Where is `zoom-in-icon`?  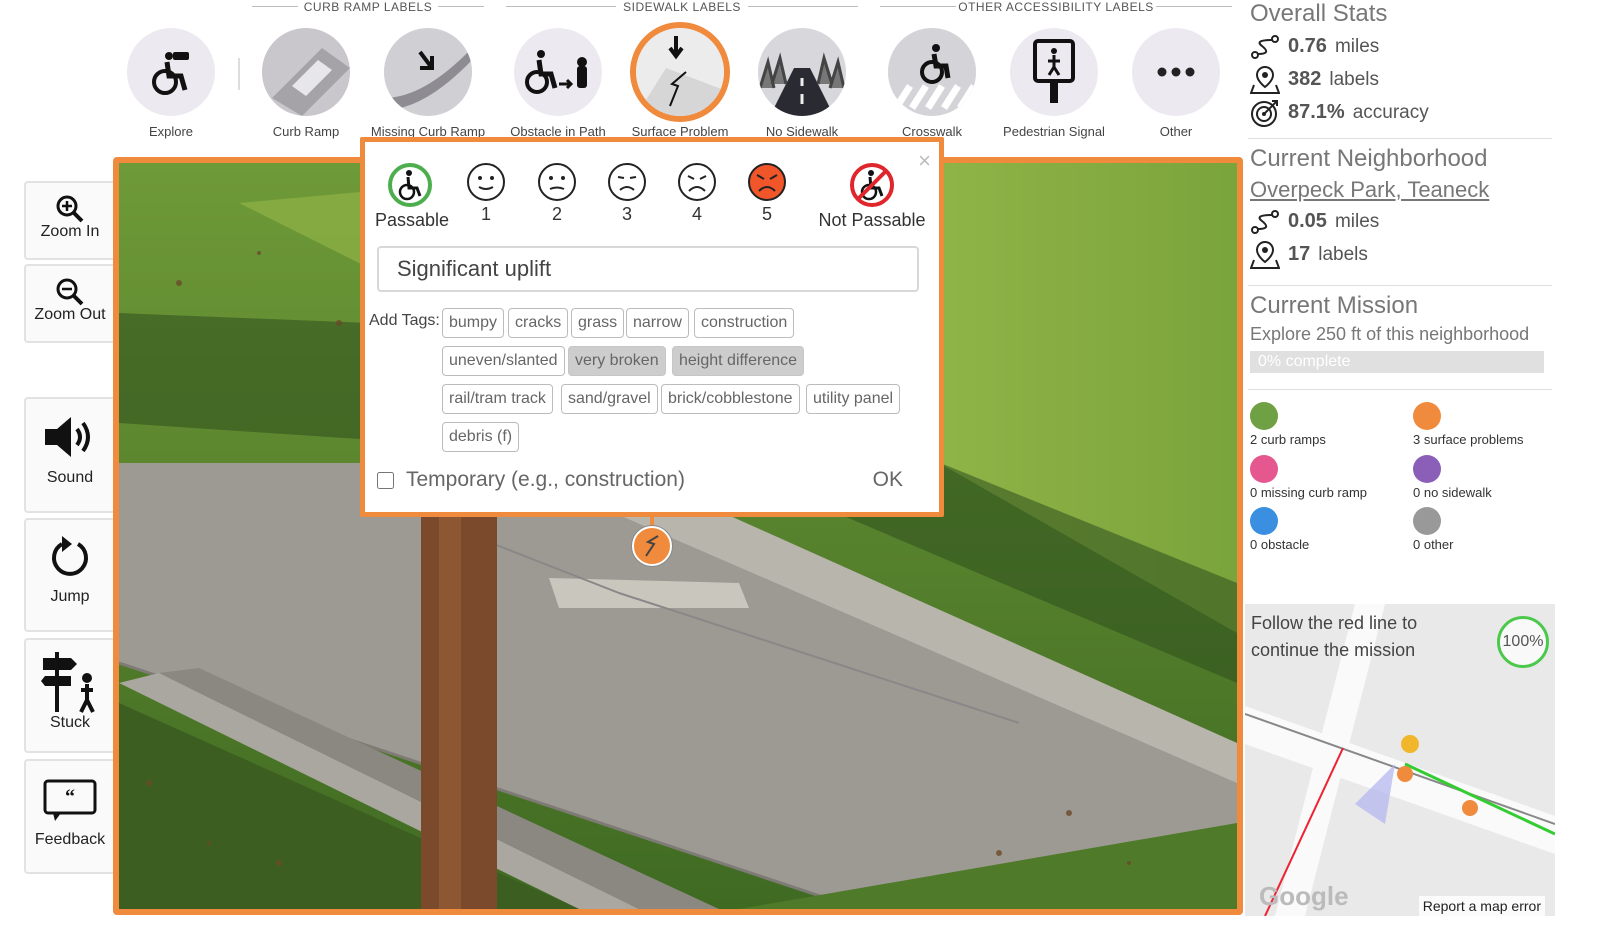
zoom-in-icon is located at coordinates (70, 209).